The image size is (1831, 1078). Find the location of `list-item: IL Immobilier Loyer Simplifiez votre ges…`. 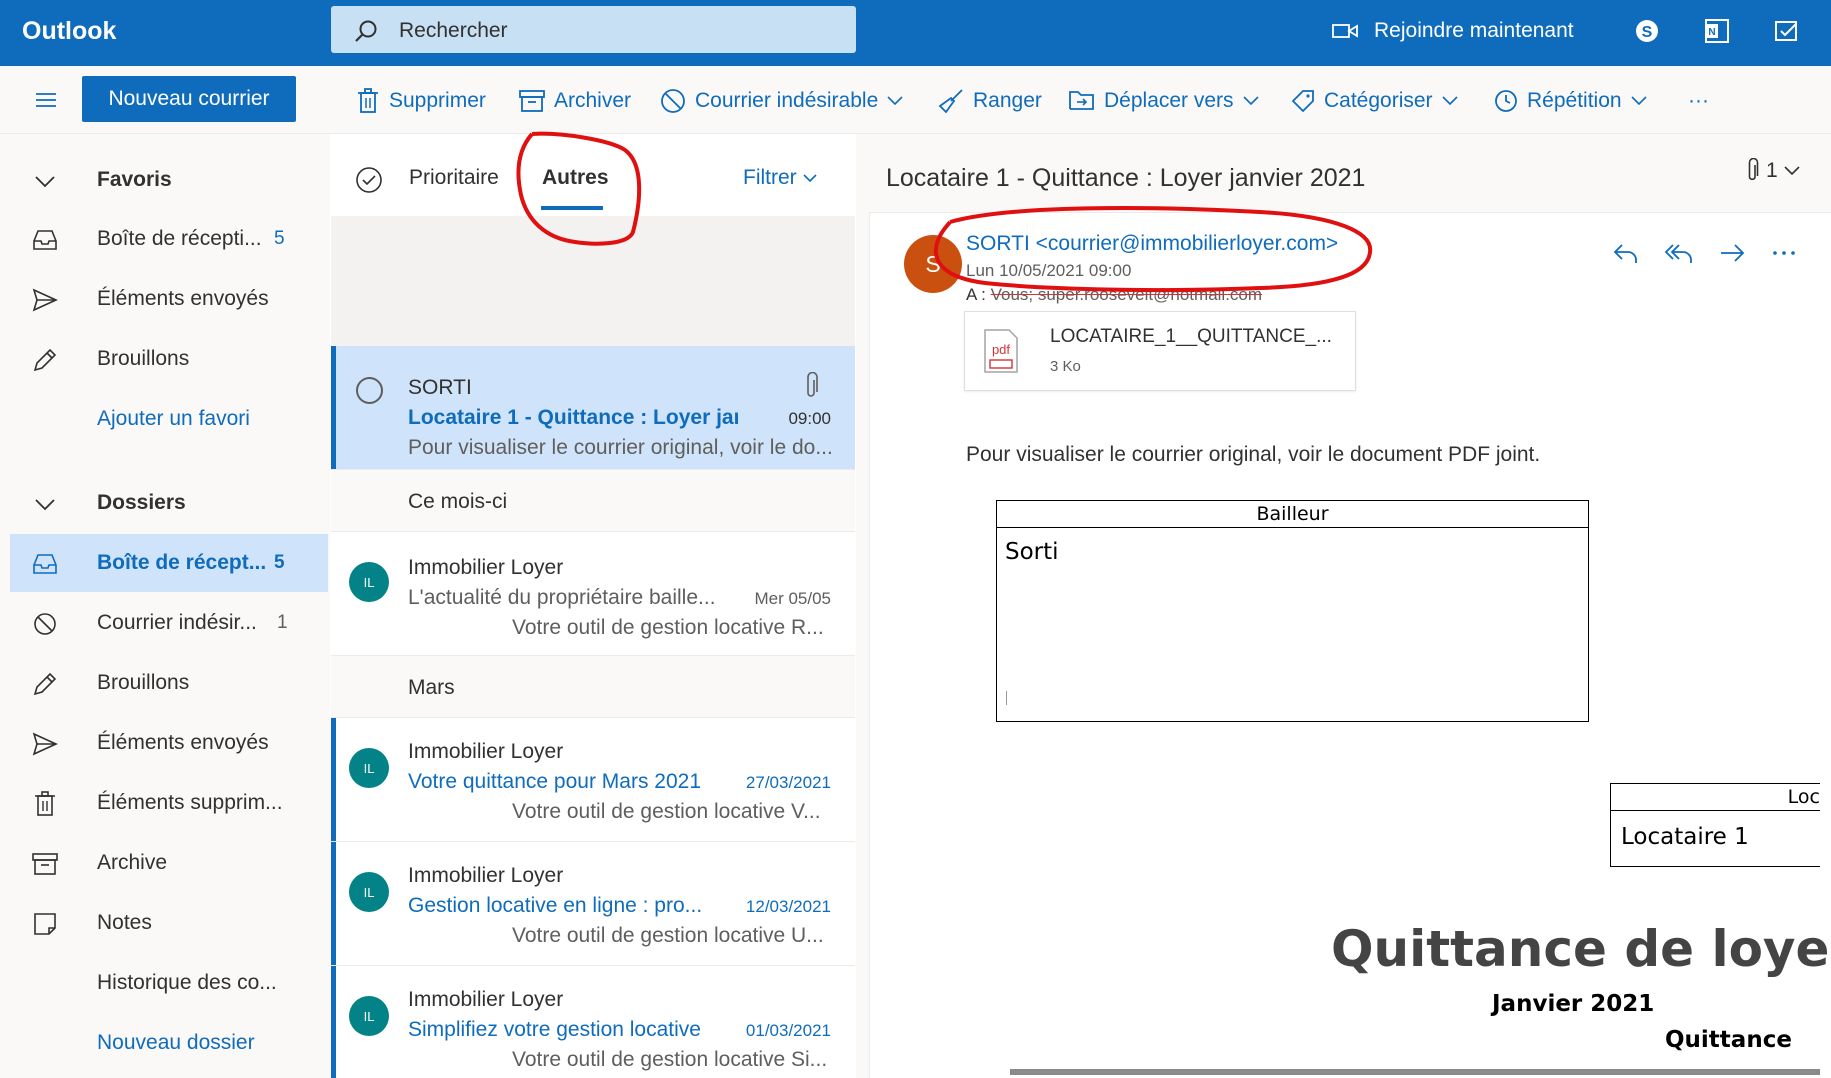

list-item: IL Immobilier Loyer Simplifiez votre ges… is located at coordinates (593, 1022).